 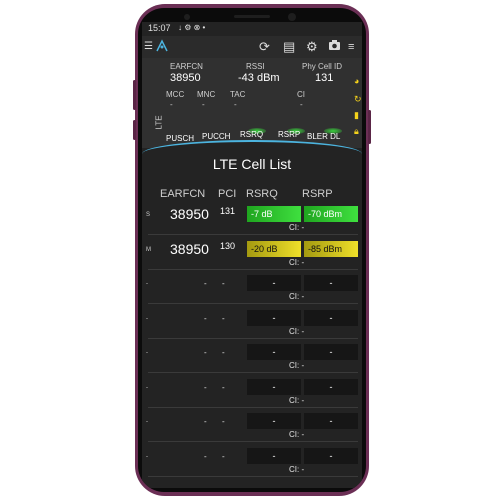 What do you see at coordinates (334, 47) in the screenshot?
I see `camera-icon` at bounding box center [334, 47].